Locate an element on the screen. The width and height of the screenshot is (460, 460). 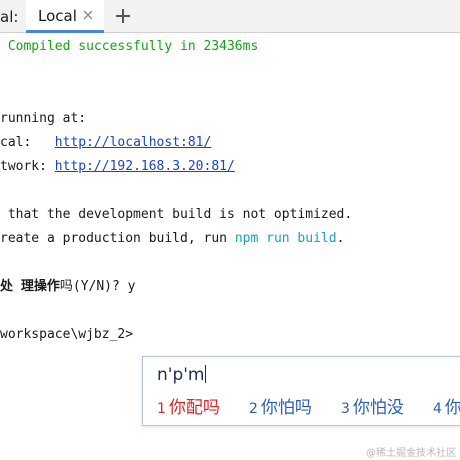
local-url-link: http://localhost:81/ is located at coordinates (133, 142).